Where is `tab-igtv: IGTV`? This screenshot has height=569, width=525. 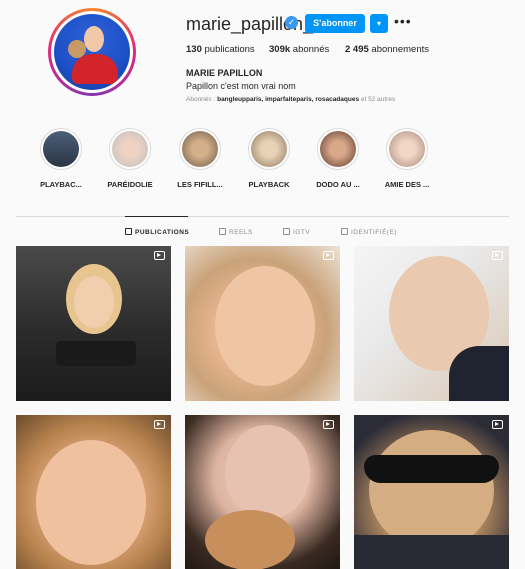
tab-igtv: IGTV is located at coordinates (296, 232).